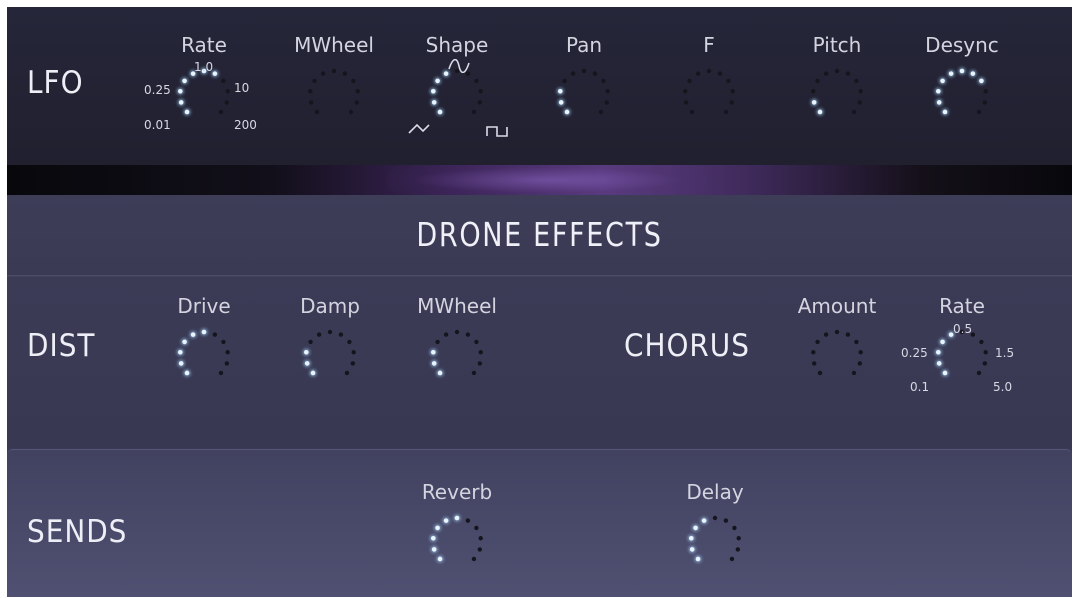 This screenshot has width=1073, height=598. I want to click on lfo-shape-knob: Shape, so click(457, 83).